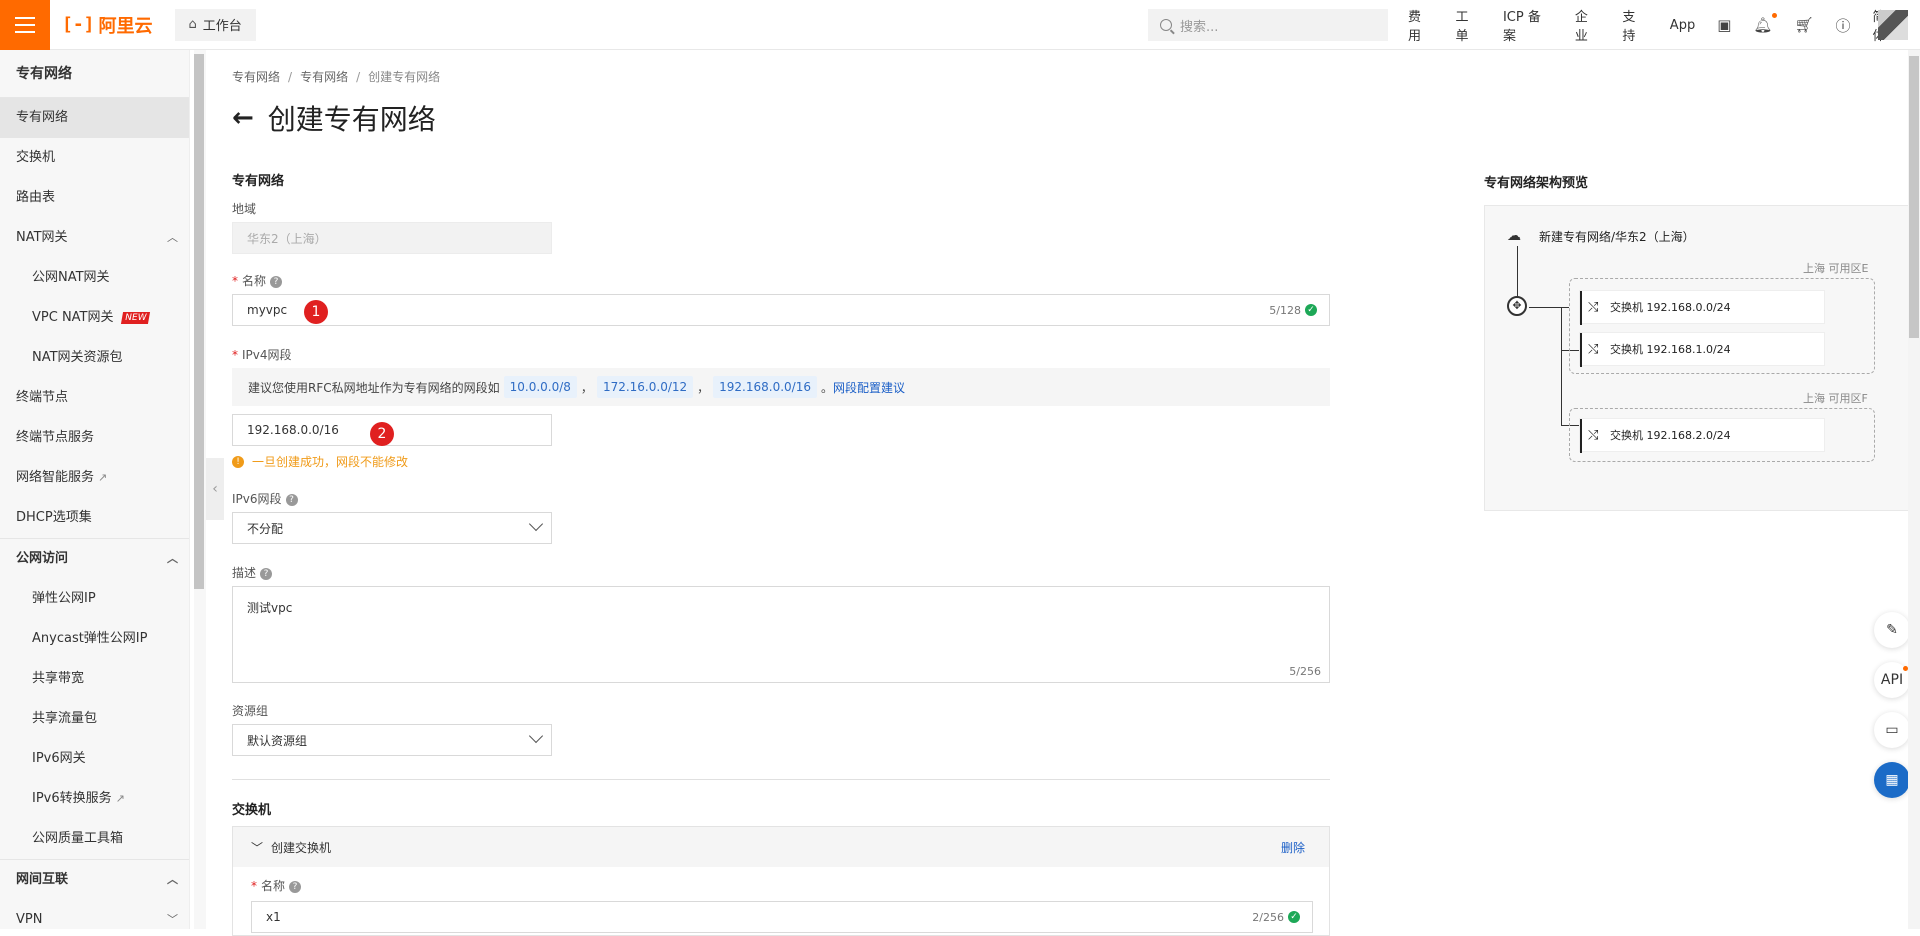  What do you see at coordinates (645, 387) in the screenshot?
I see `ipv4-tag-172: 172.16.0.0/12` at bounding box center [645, 387].